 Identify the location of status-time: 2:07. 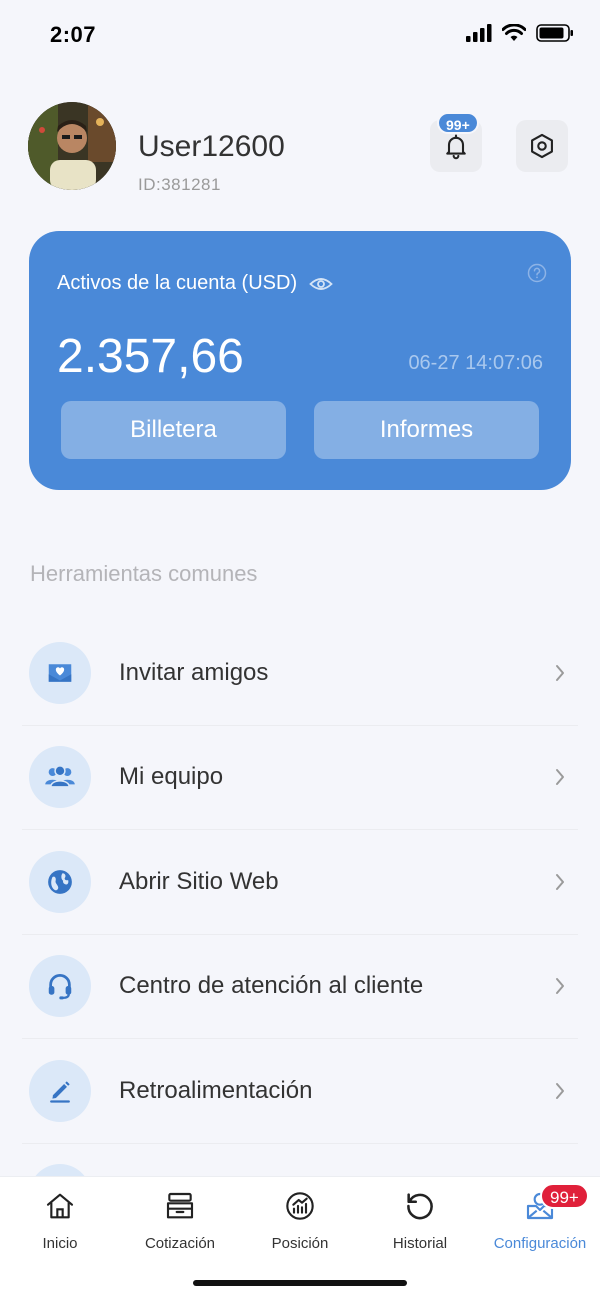
(73, 34).